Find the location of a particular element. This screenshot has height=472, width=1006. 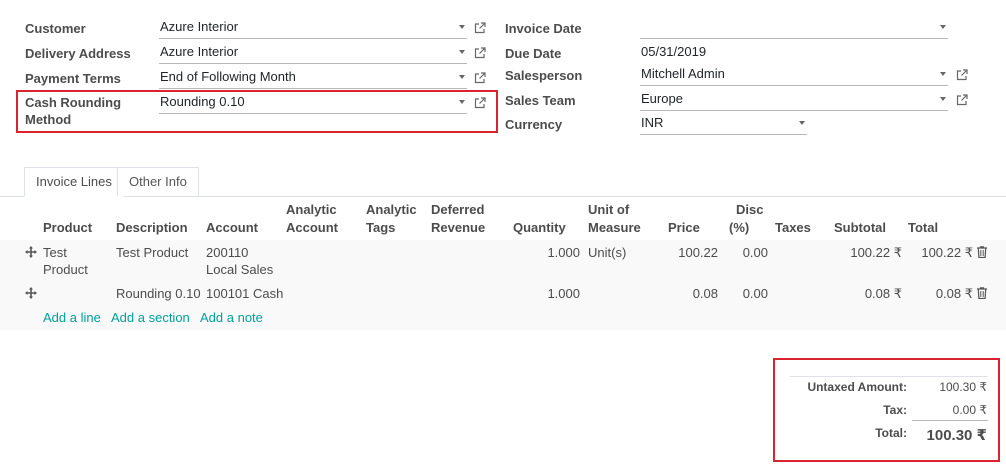

due-date-field: 05/31/2019 is located at coordinates (740, 53).